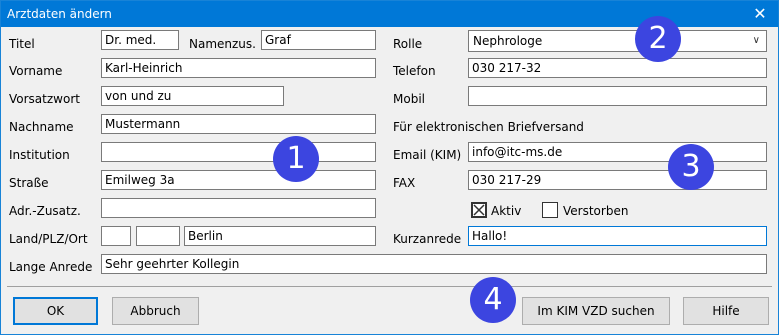 This screenshot has height=335, width=779. What do you see at coordinates (408, 44) in the screenshot?
I see `rolle-label: Rolle` at bounding box center [408, 44].